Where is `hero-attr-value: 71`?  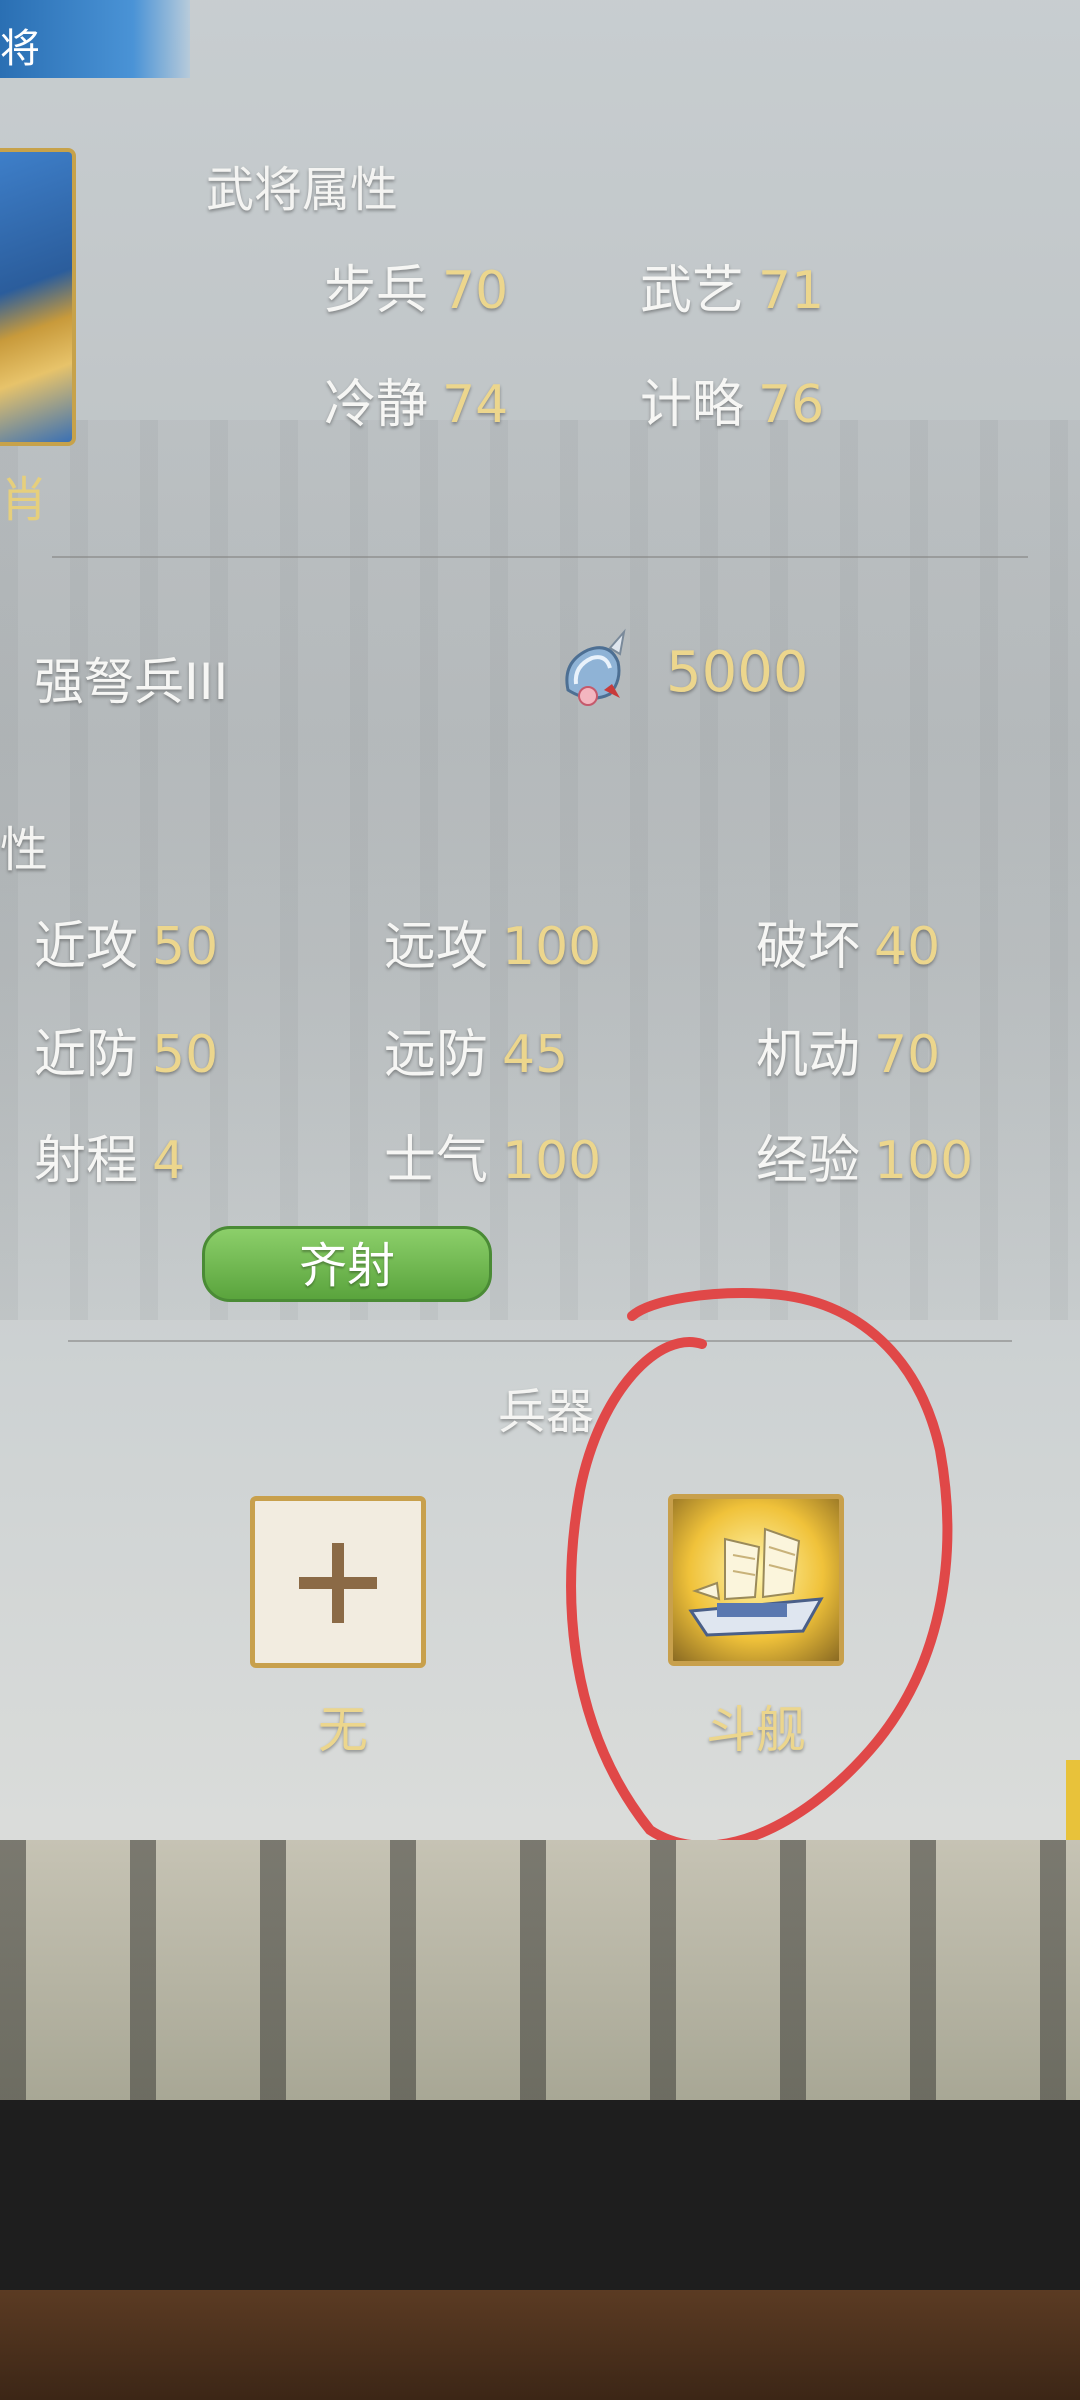 hero-attr-value: 71 is located at coordinates (791, 291).